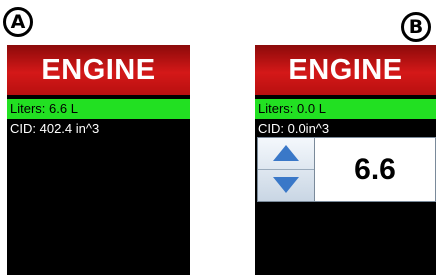 This screenshot has width=436, height=275. I want to click on liters-label: Liters: 0.0 L, so click(292, 108).